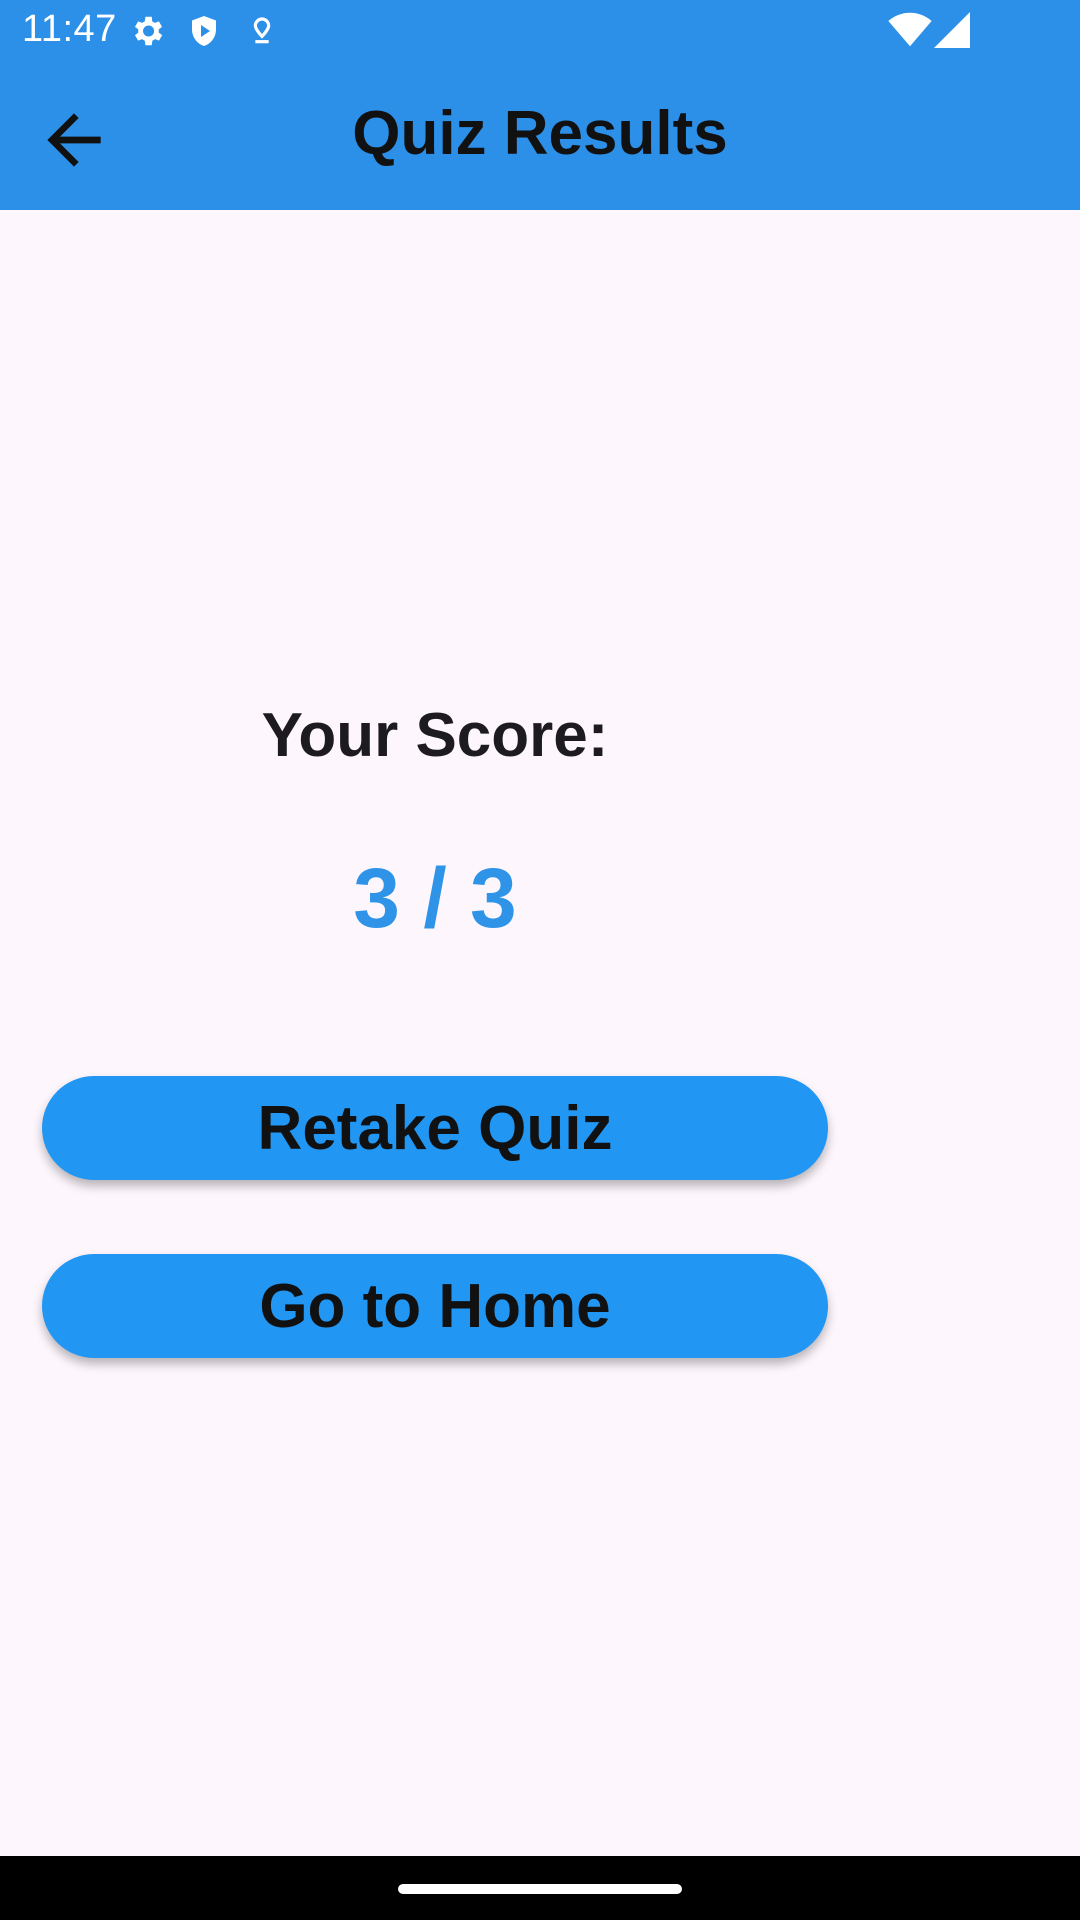 Image resolution: width=1080 pixels, height=1920 pixels. What do you see at coordinates (435, 898) in the screenshot?
I see `score-value: 3 / 3` at bounding box center [435, 898].